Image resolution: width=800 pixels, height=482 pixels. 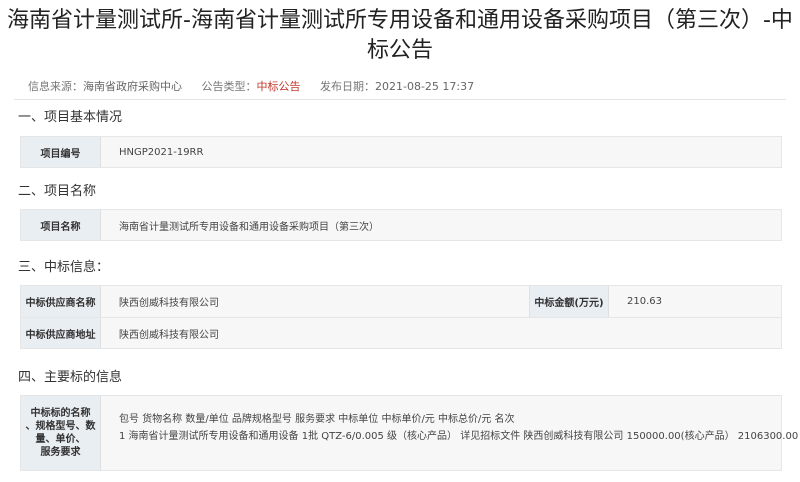 I want to click on items-label-line1: 中标标的名称, so click(x=60, y=413).